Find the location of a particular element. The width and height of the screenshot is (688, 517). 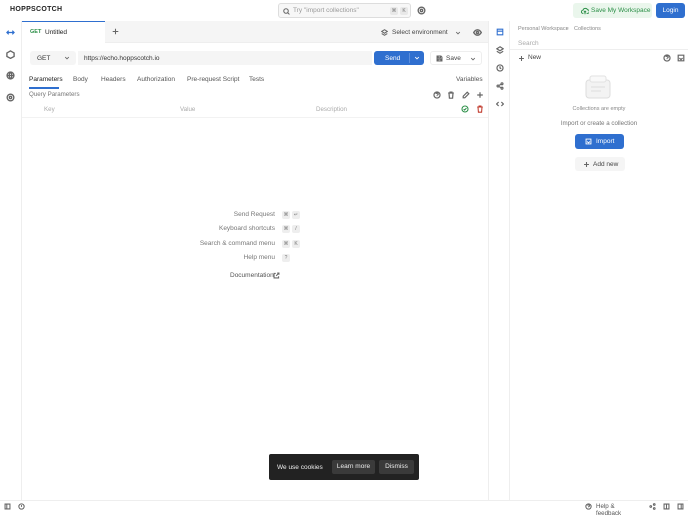

tab-headers: Headers is located at coordinates (113, 79).